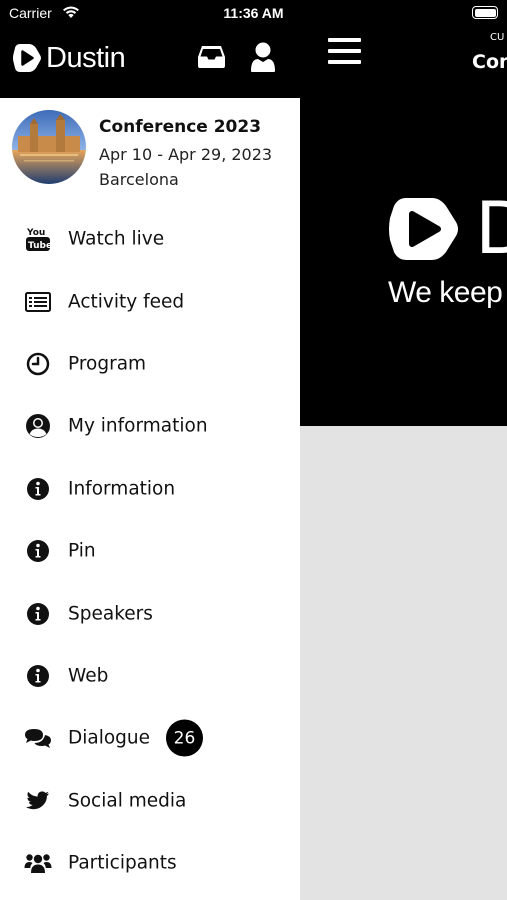 Image resolution: width=507 pixels, height=900 pixels. What do you see at coordinates (122, 863) in the screenshot?
I see `menu-item-label: Participants` at bounding box center [122, 863].